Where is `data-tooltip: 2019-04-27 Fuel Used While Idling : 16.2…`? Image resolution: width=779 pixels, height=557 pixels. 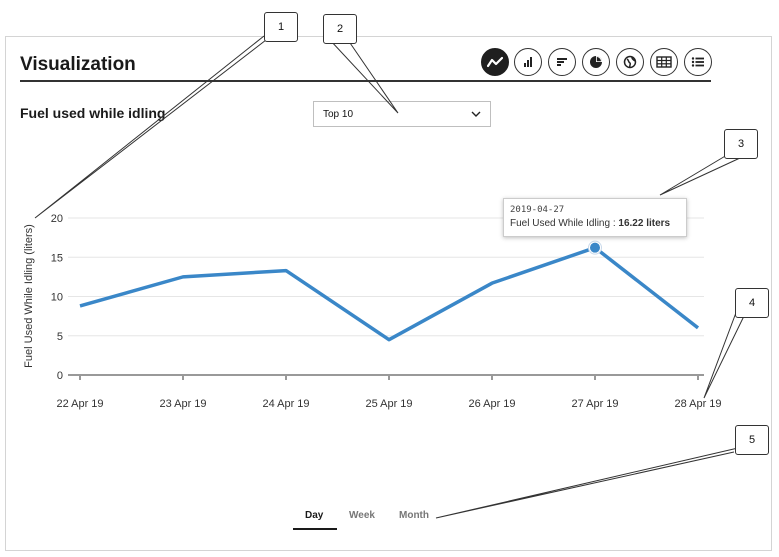 data-tooltip: 2019-04-27 Fuel Used While Idling : 16.2… is located at coordinates (595, 217).